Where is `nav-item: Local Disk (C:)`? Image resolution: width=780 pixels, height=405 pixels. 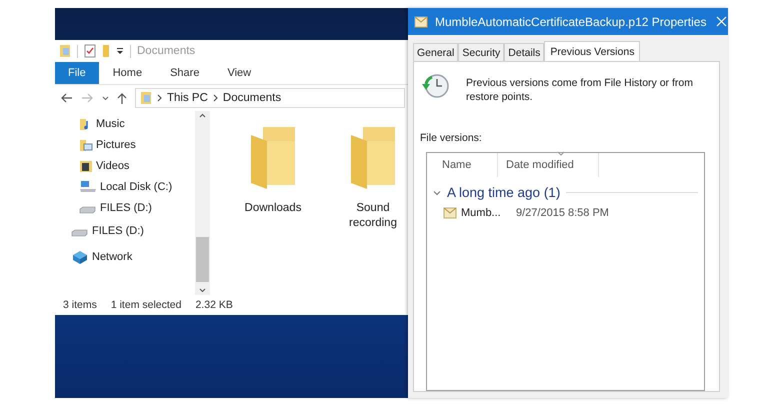 nav-item: Local Disk (C:) is located at coordinates (125, 186).